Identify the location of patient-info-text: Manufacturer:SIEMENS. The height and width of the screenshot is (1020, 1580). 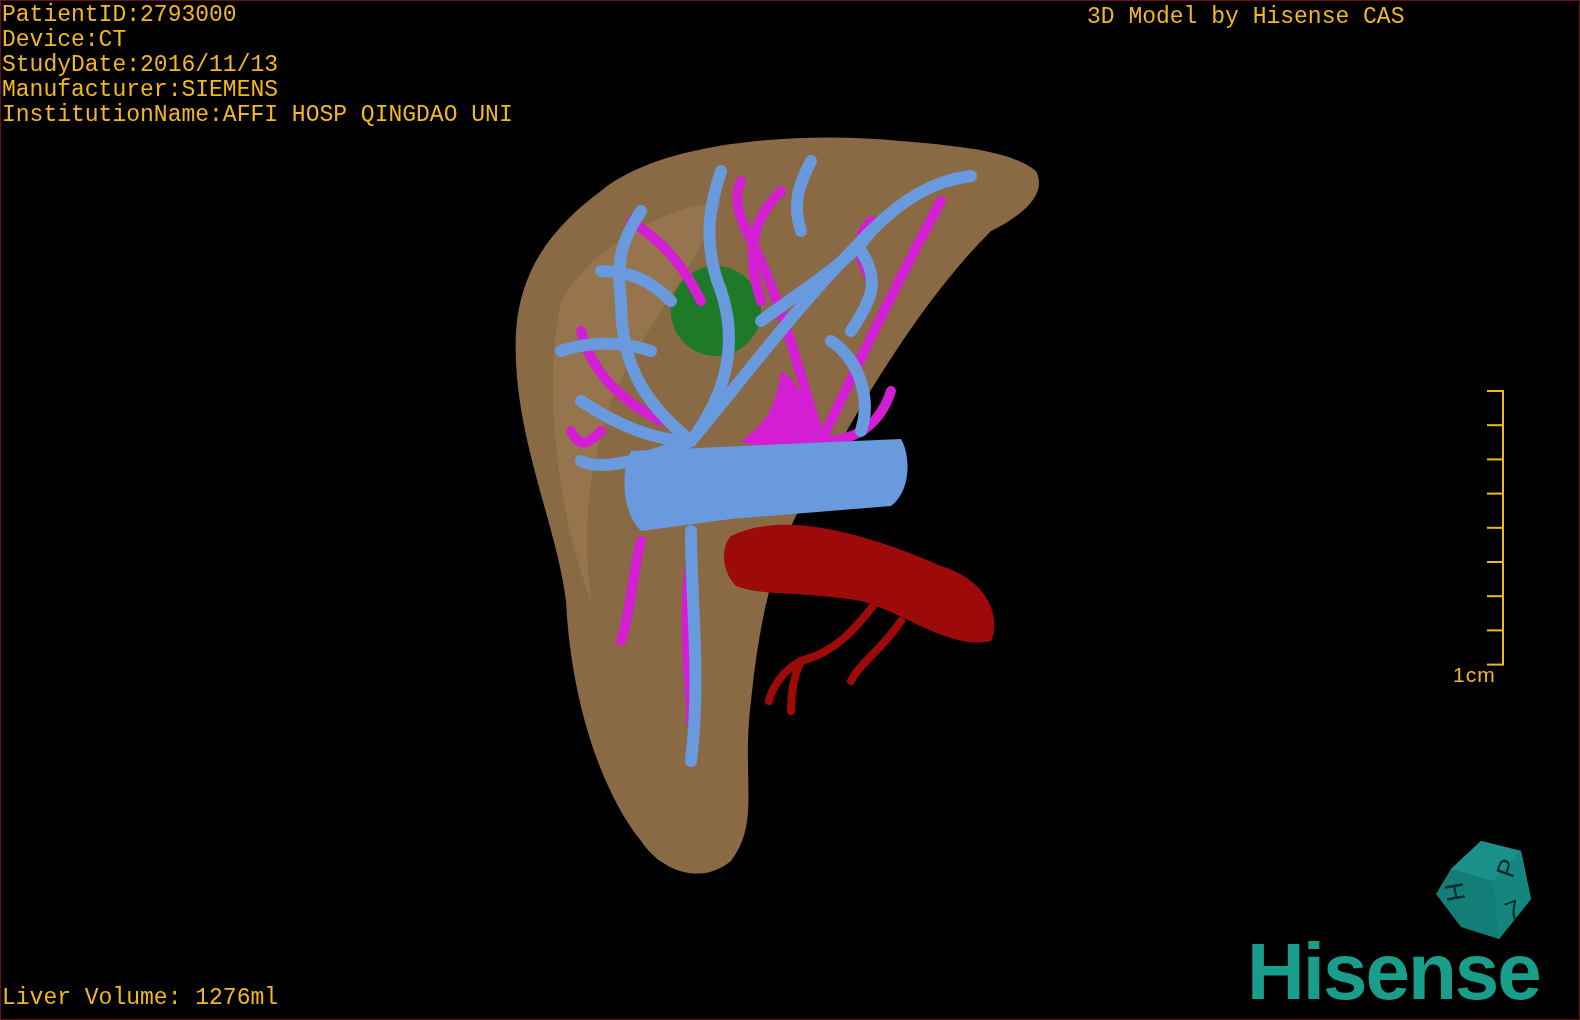
(141, 90).